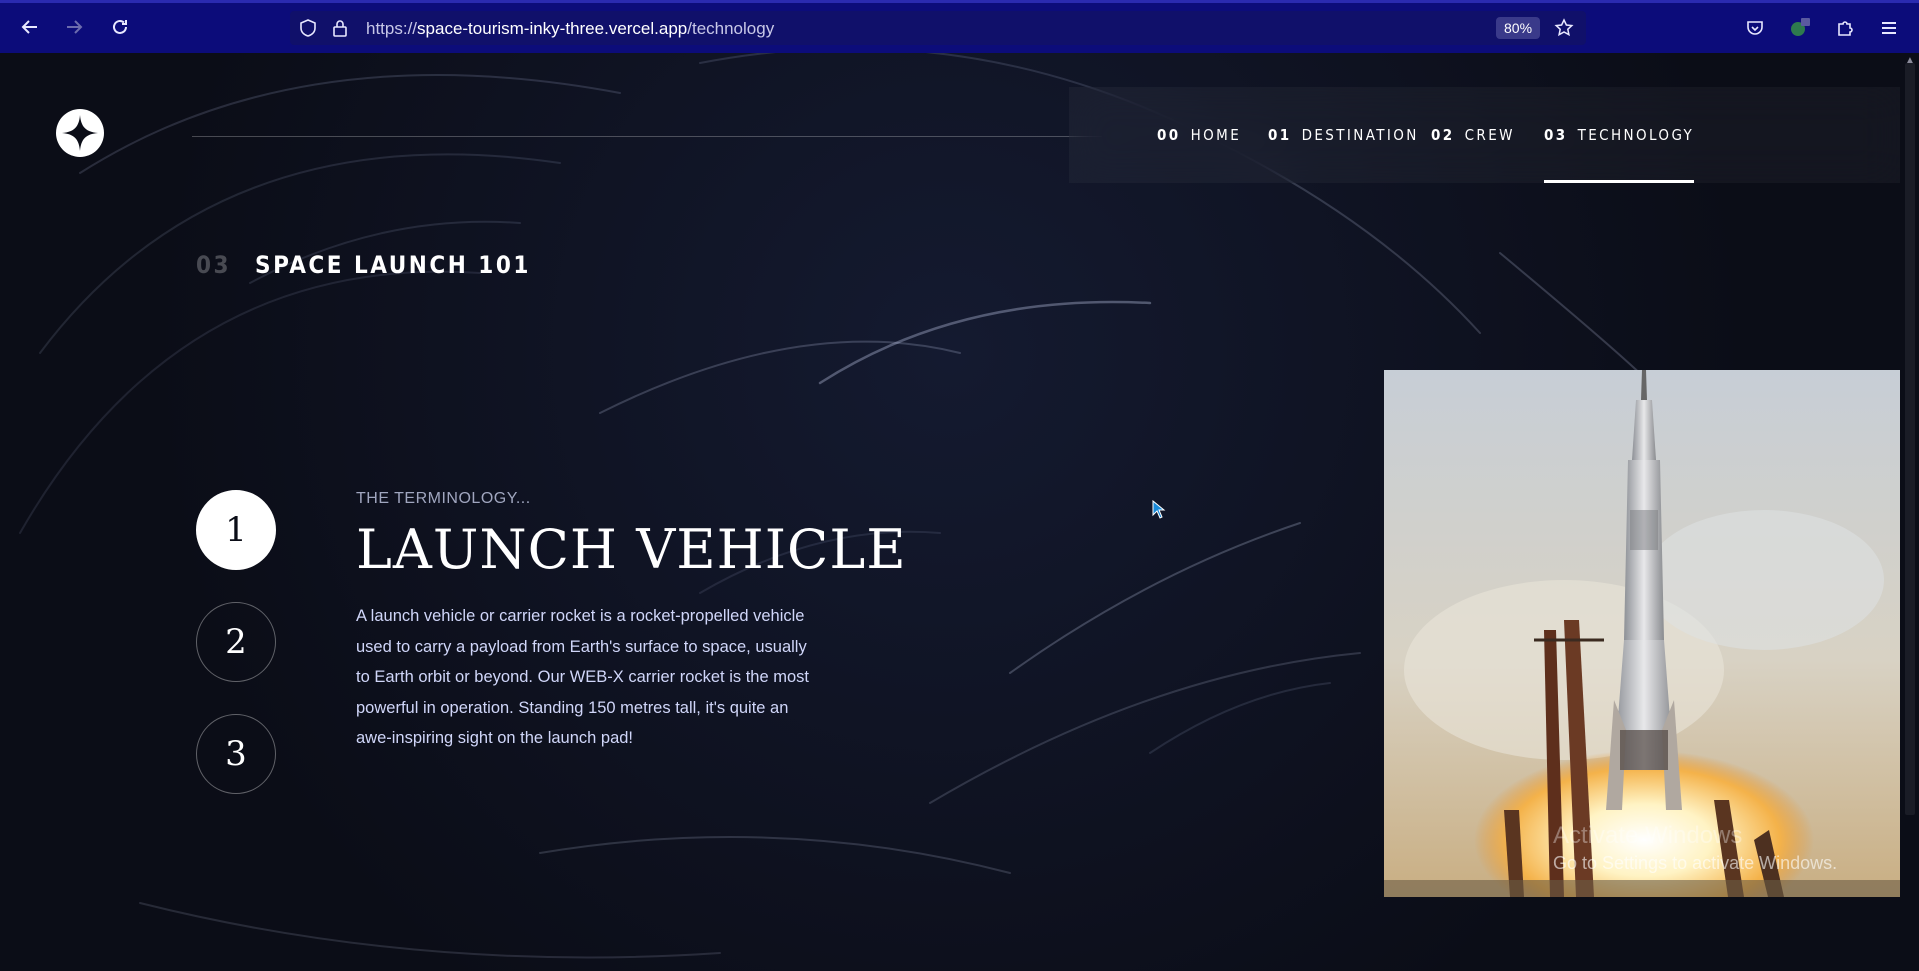  I want to click on nav-item-number: 01, so click(1280, 135).